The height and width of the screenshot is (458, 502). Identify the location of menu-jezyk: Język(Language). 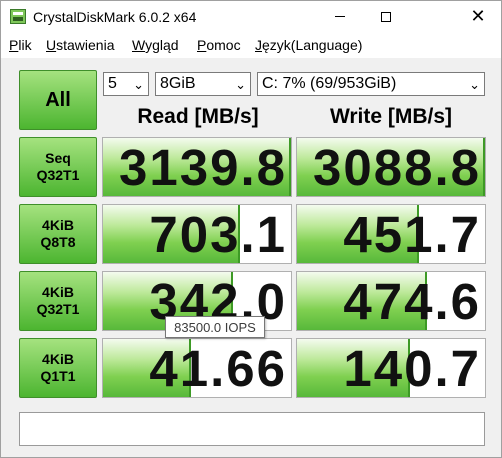
(308, 45).